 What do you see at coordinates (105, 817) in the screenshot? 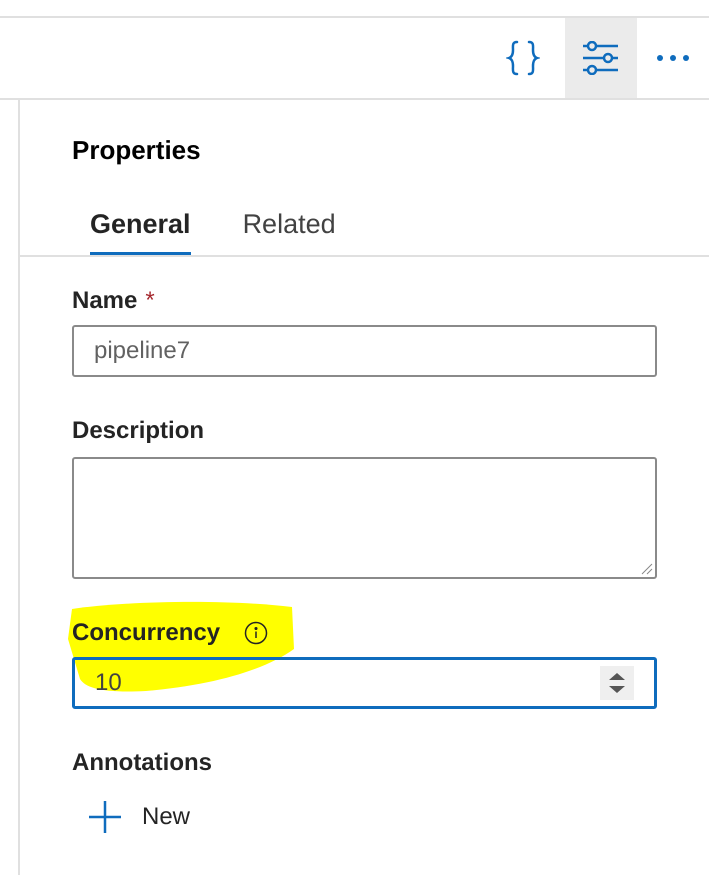
I see `plus-icon` at bounding box center [105, 817].